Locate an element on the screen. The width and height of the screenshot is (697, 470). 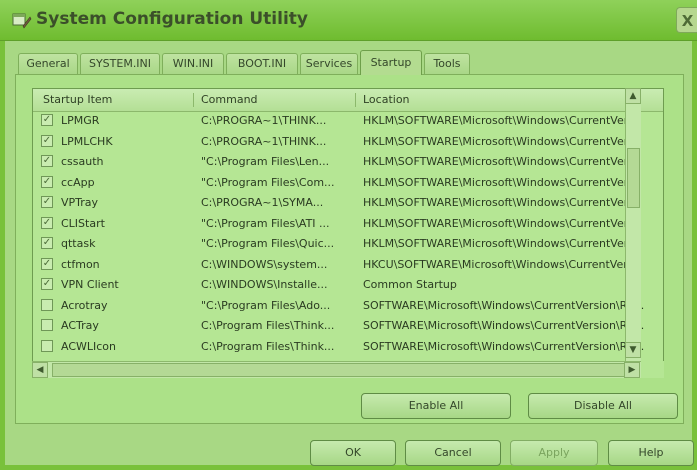
scroll-down-icon: ▼ is located at coordinates (633, 350).